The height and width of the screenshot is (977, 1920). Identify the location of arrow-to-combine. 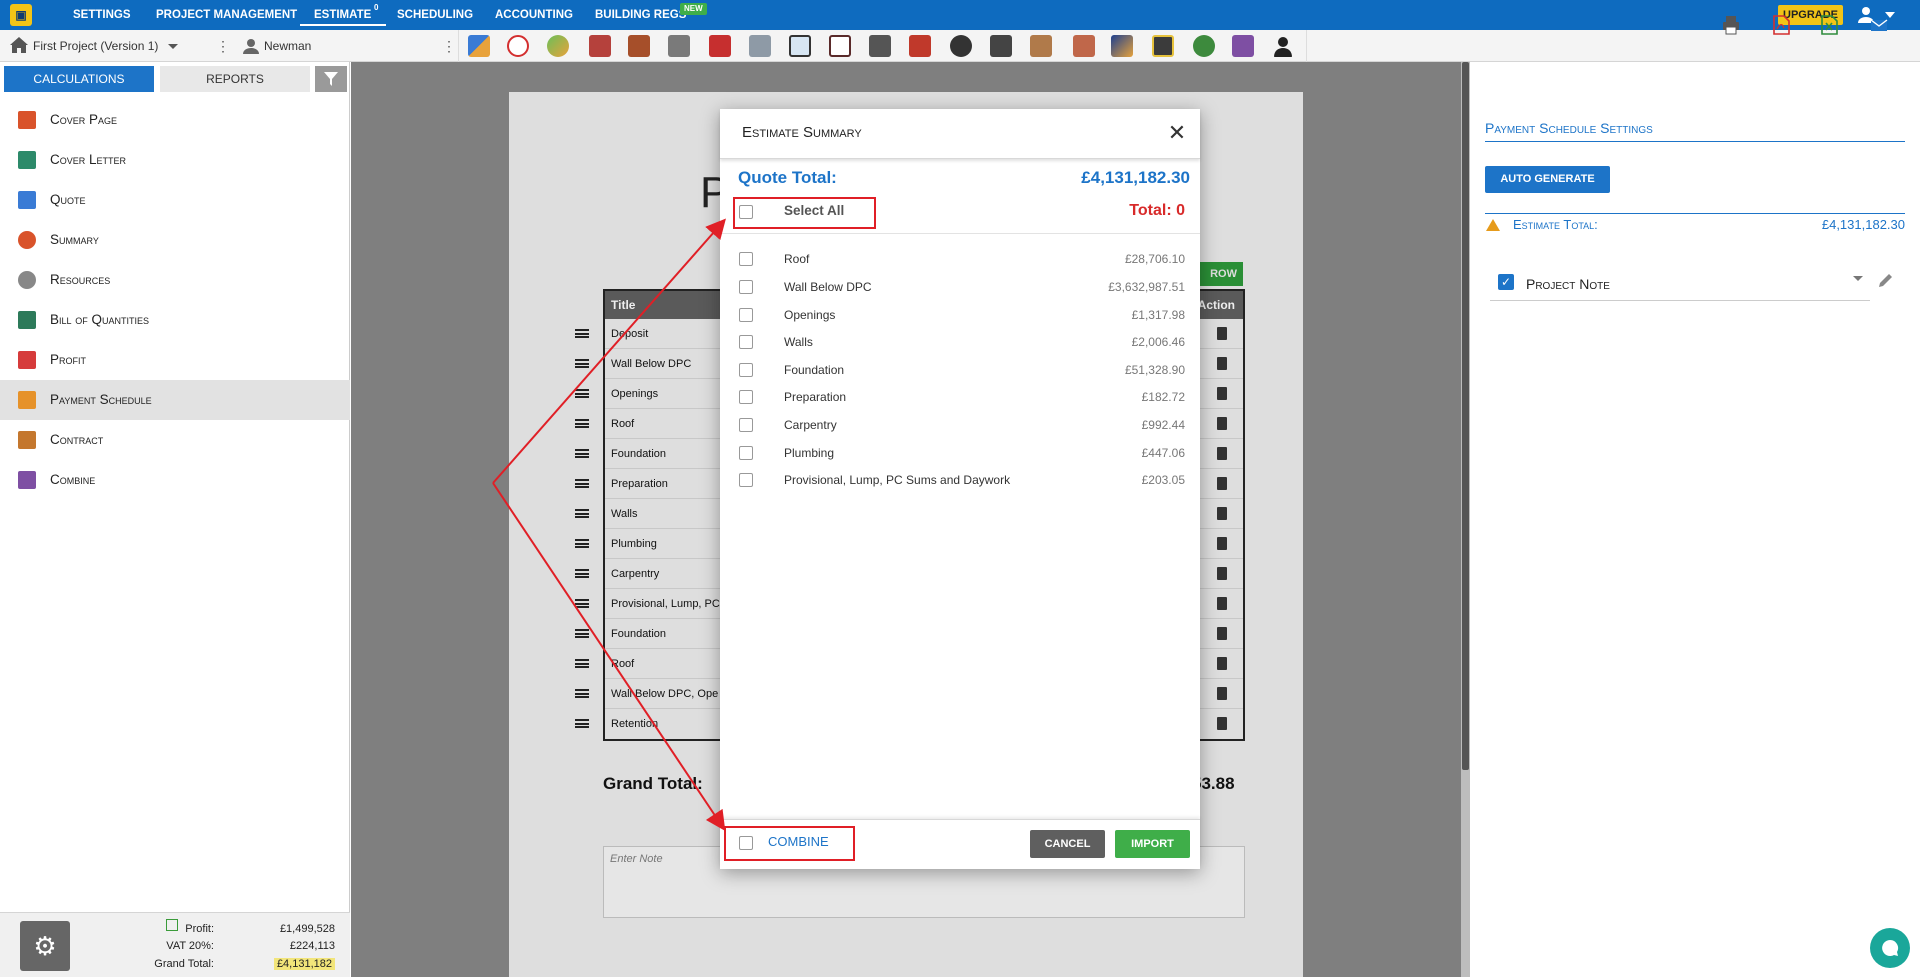
(609, 656).